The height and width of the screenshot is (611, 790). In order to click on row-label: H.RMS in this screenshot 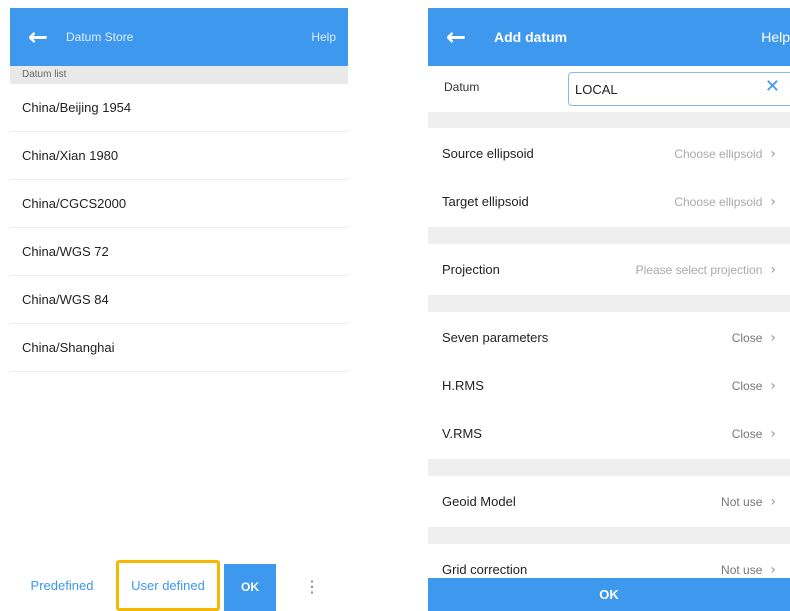, I will do `click(463, 385)`.